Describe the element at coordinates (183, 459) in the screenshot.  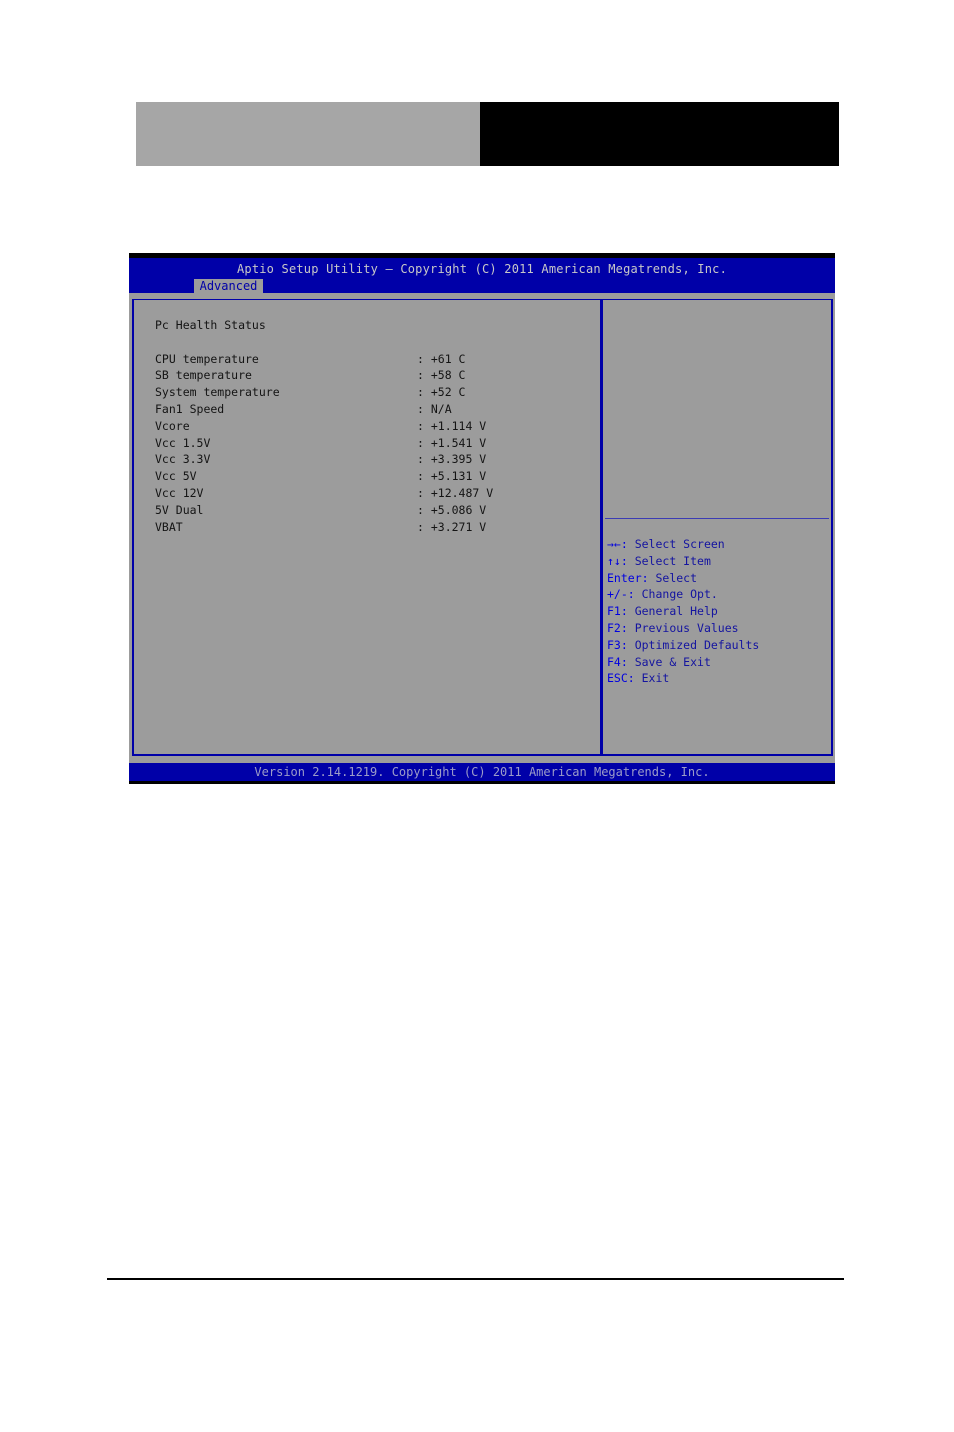
I see `health-item-label: Vcc 3.3V` at that location.